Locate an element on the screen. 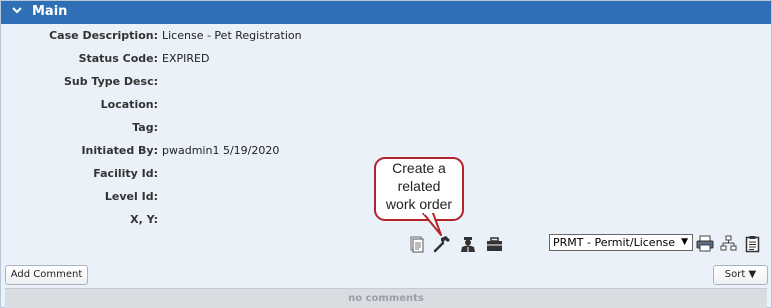 The width and height of the screenshot is (772, 308). facility-id-label: Facility Id: is located at coordinates (125, 173).